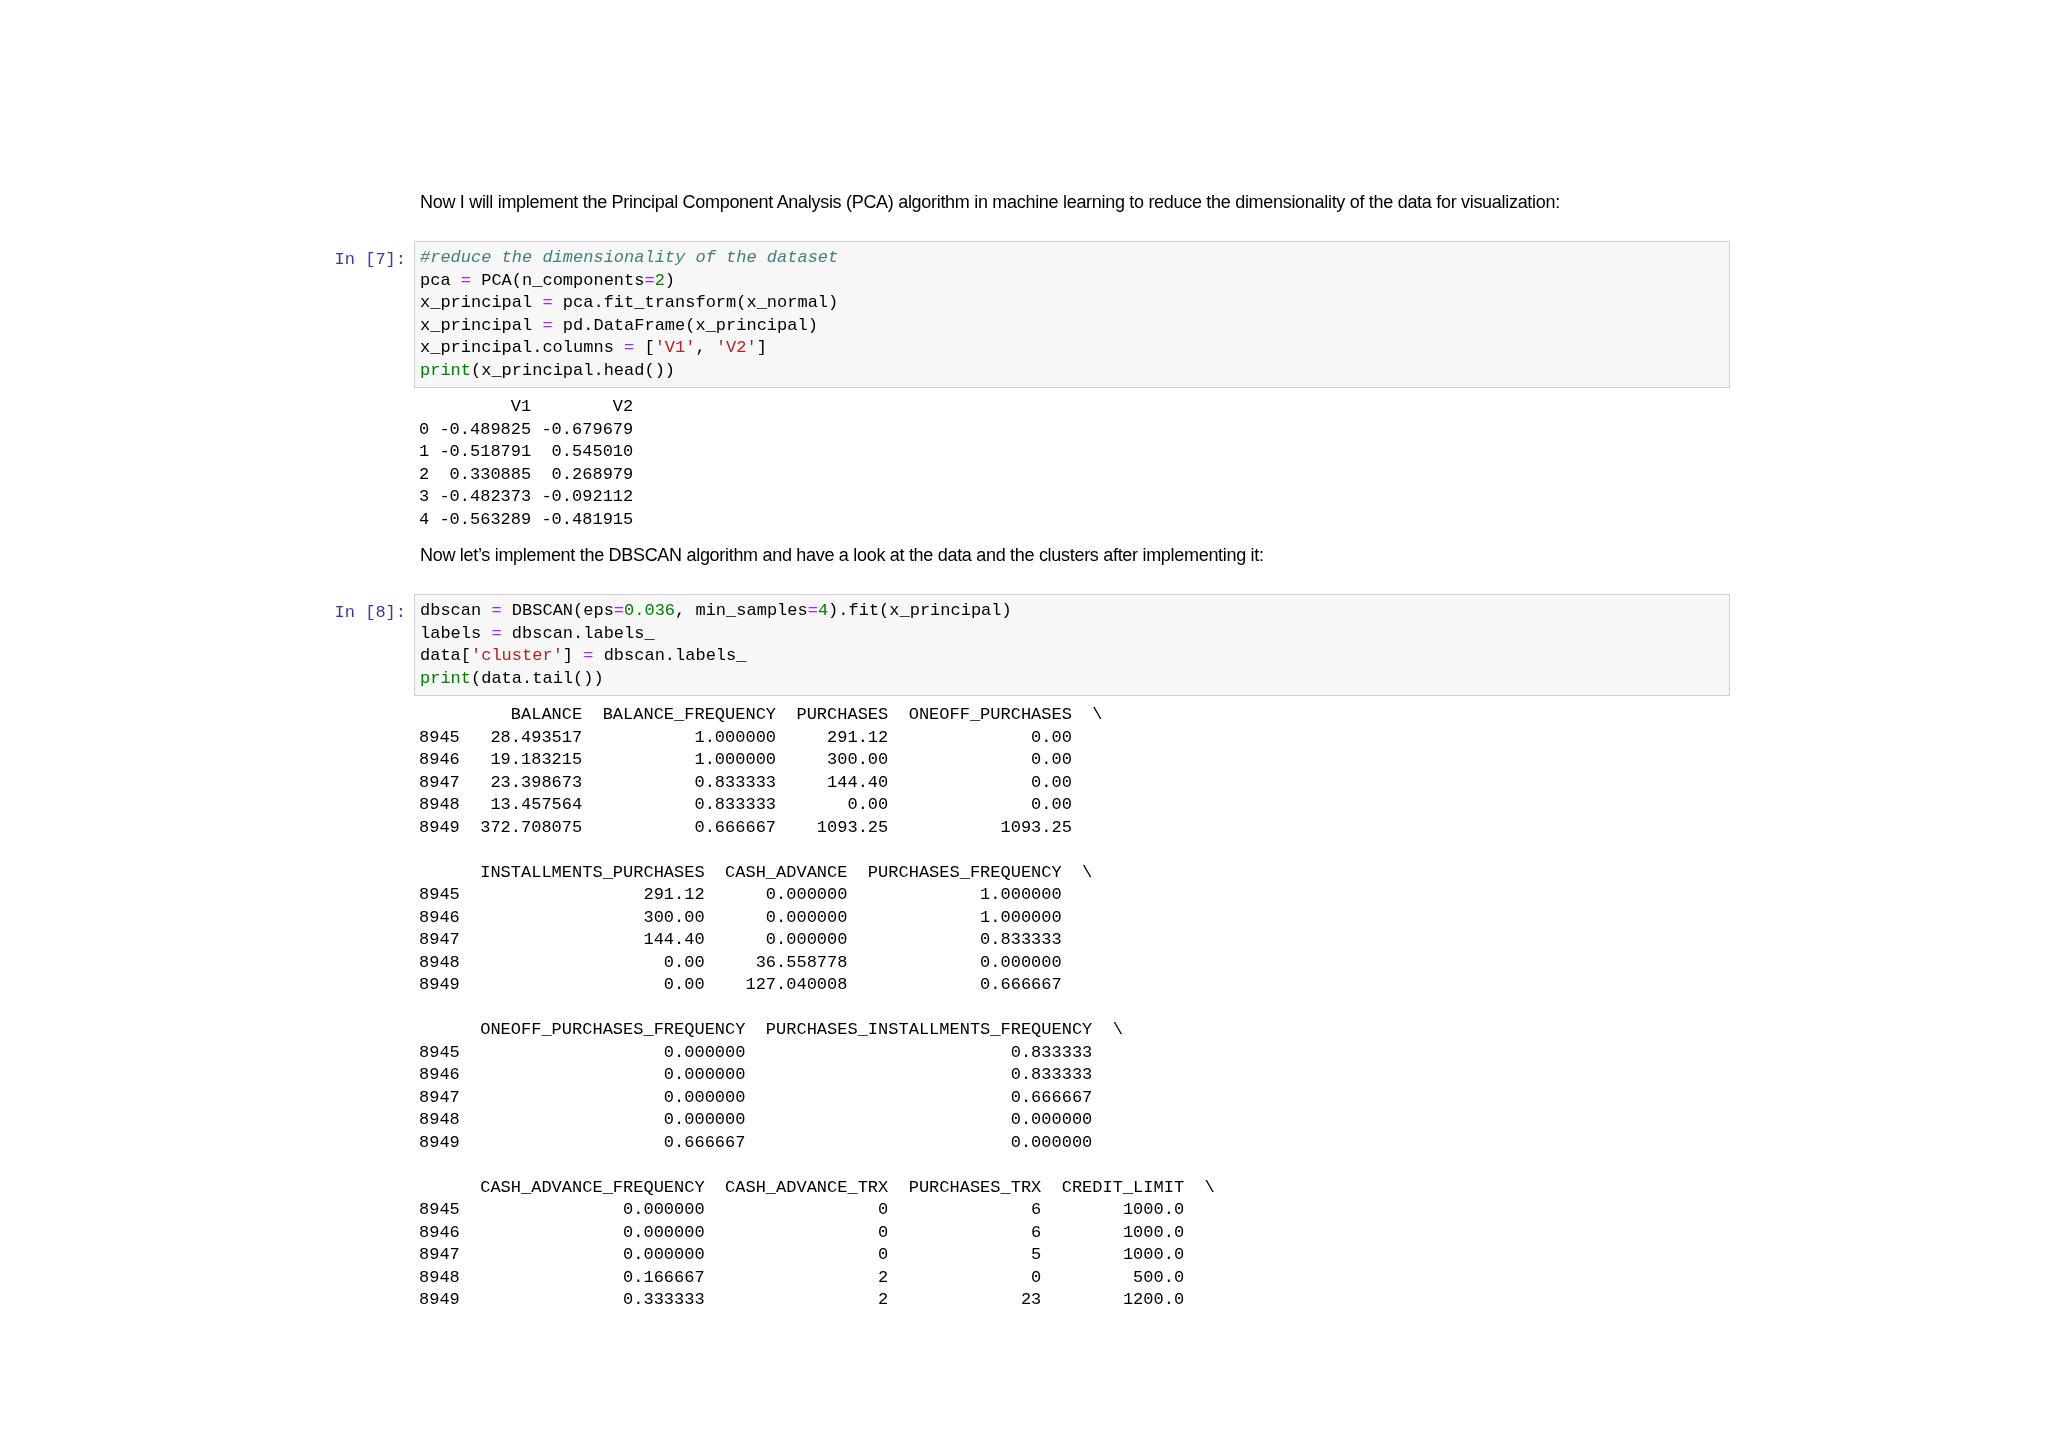 Image resolution: width=2048 pixels, height=1448 pixels. What do you see at coordinates (806, 715) in the screenshot?
I see `output-line: BALANCE BALANCE_FREQUENCY PURCHASES ONEOFF_PURCHASES \` at bounding box center [806, 715].